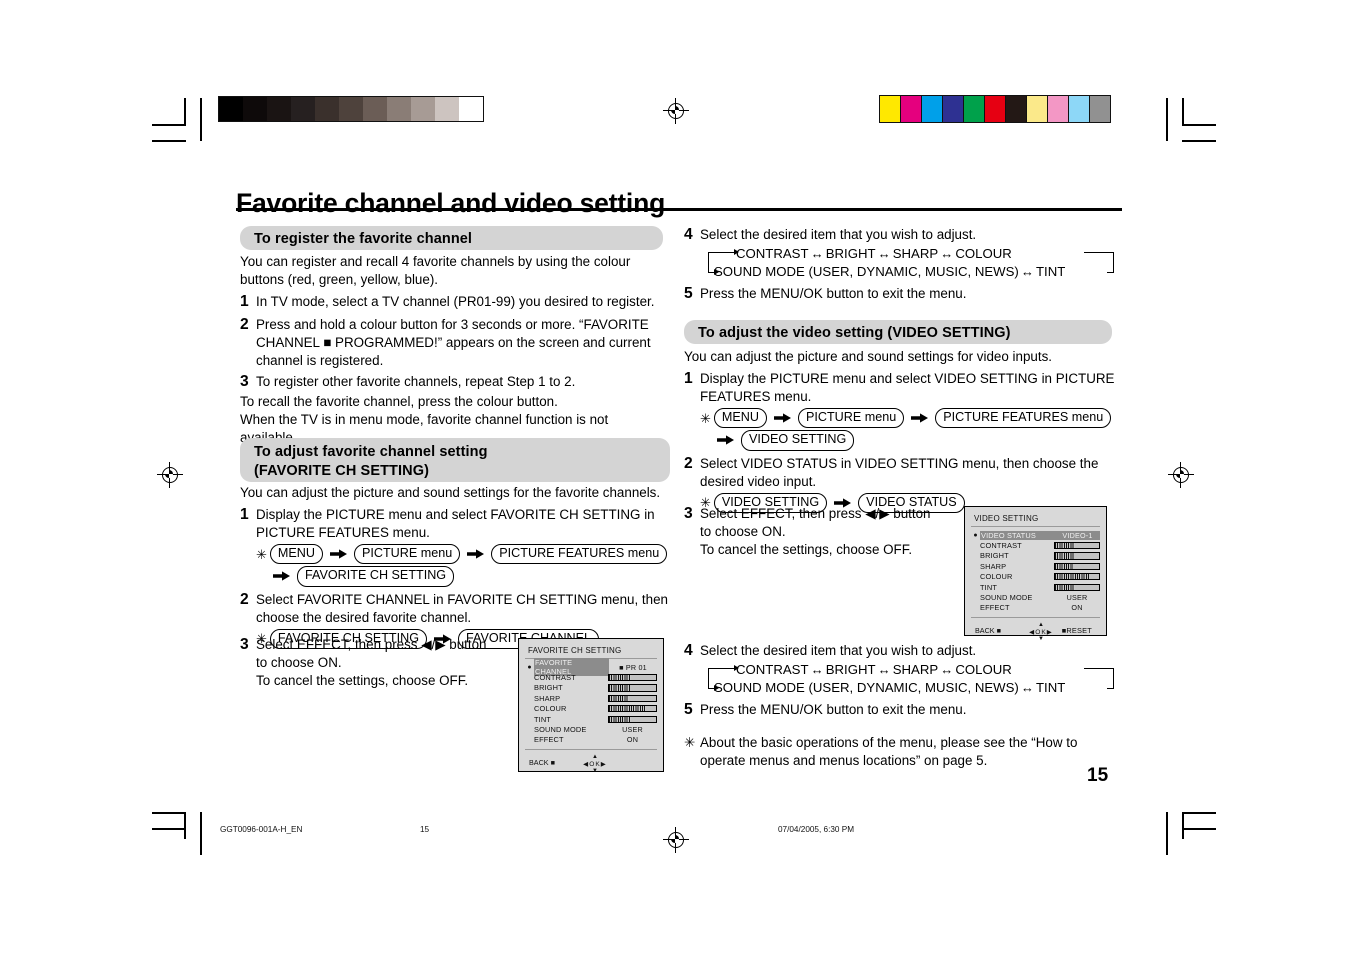 This screenshot has width=1351, height=954. I want to click on loop-item: TINT, so click(1050, 687).